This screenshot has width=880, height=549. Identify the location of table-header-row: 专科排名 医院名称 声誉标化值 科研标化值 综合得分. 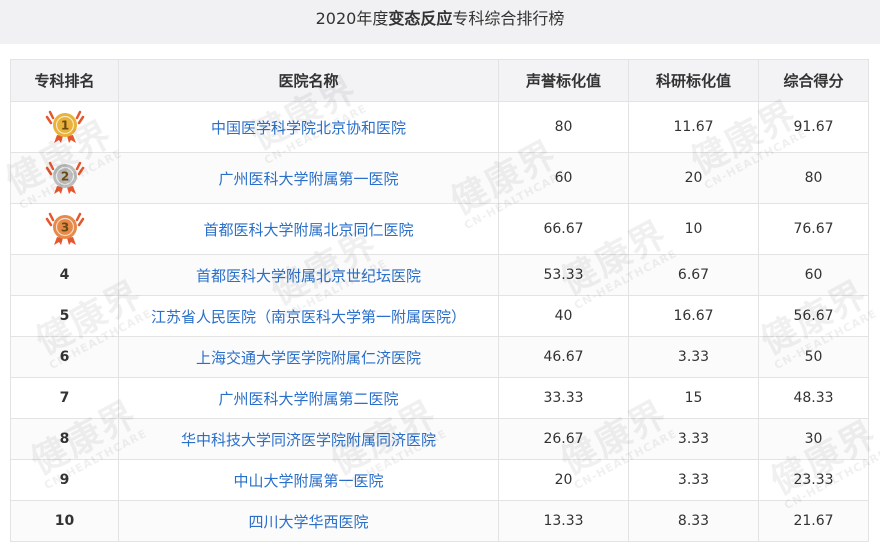
(439, 80).